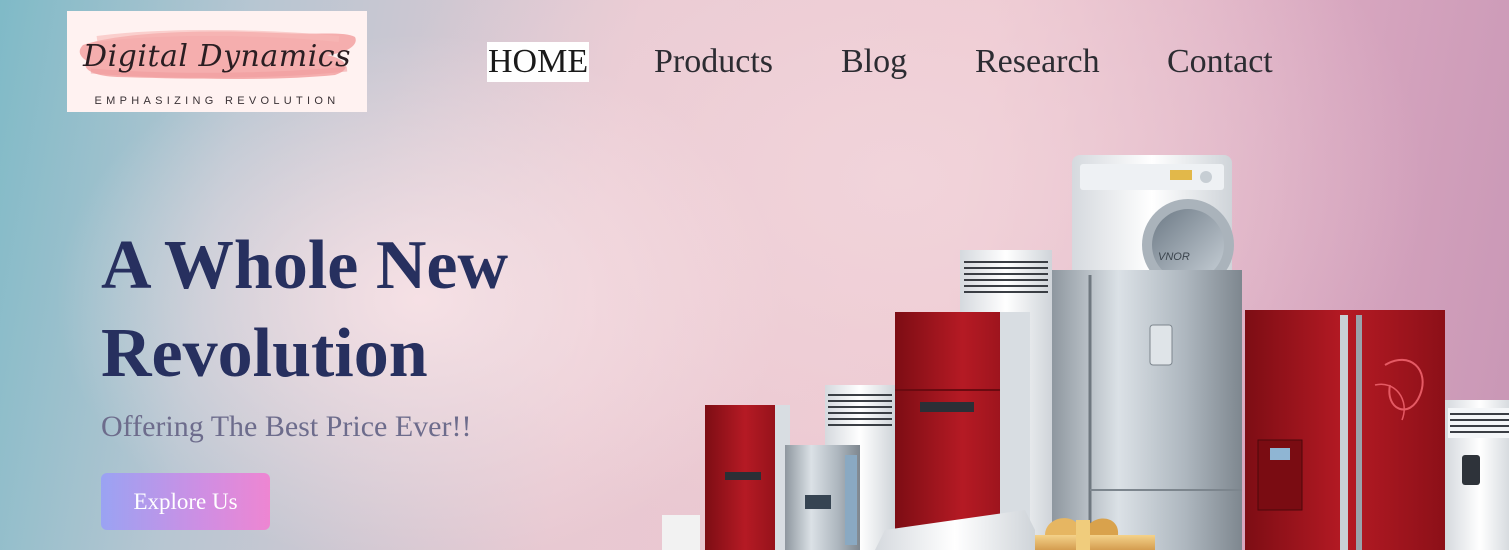 This screenshot has height=550, width=1509. What do you see at coordinates (264, 353) in the screenshot?
I see `hero-title-line2: Revolution` at bounding box center [264, 353].